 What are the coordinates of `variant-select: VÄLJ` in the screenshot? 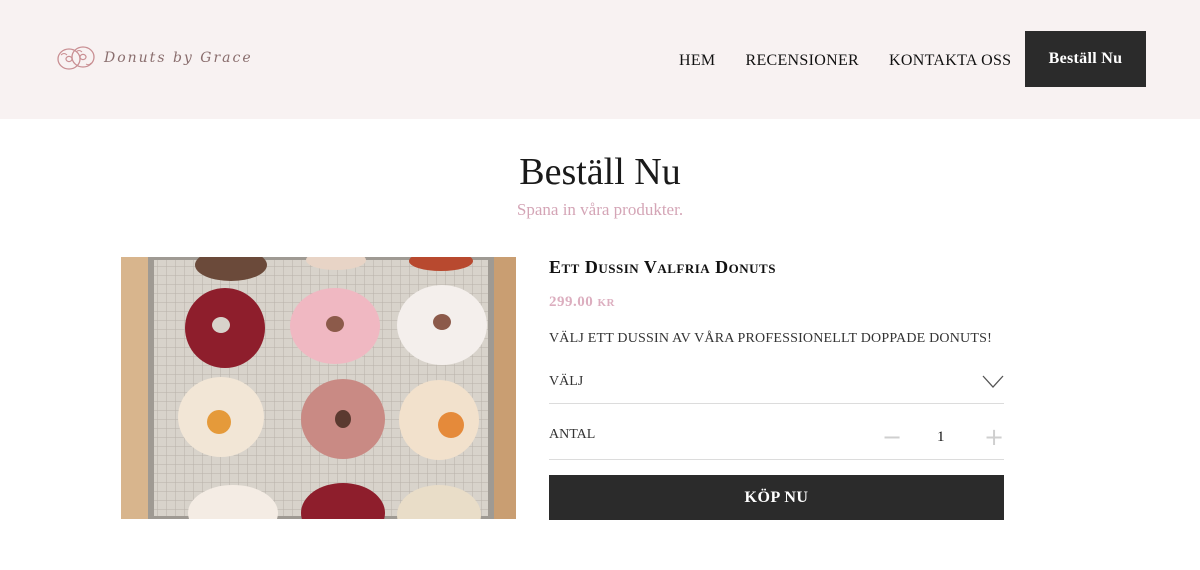 It's located at (776, 382).